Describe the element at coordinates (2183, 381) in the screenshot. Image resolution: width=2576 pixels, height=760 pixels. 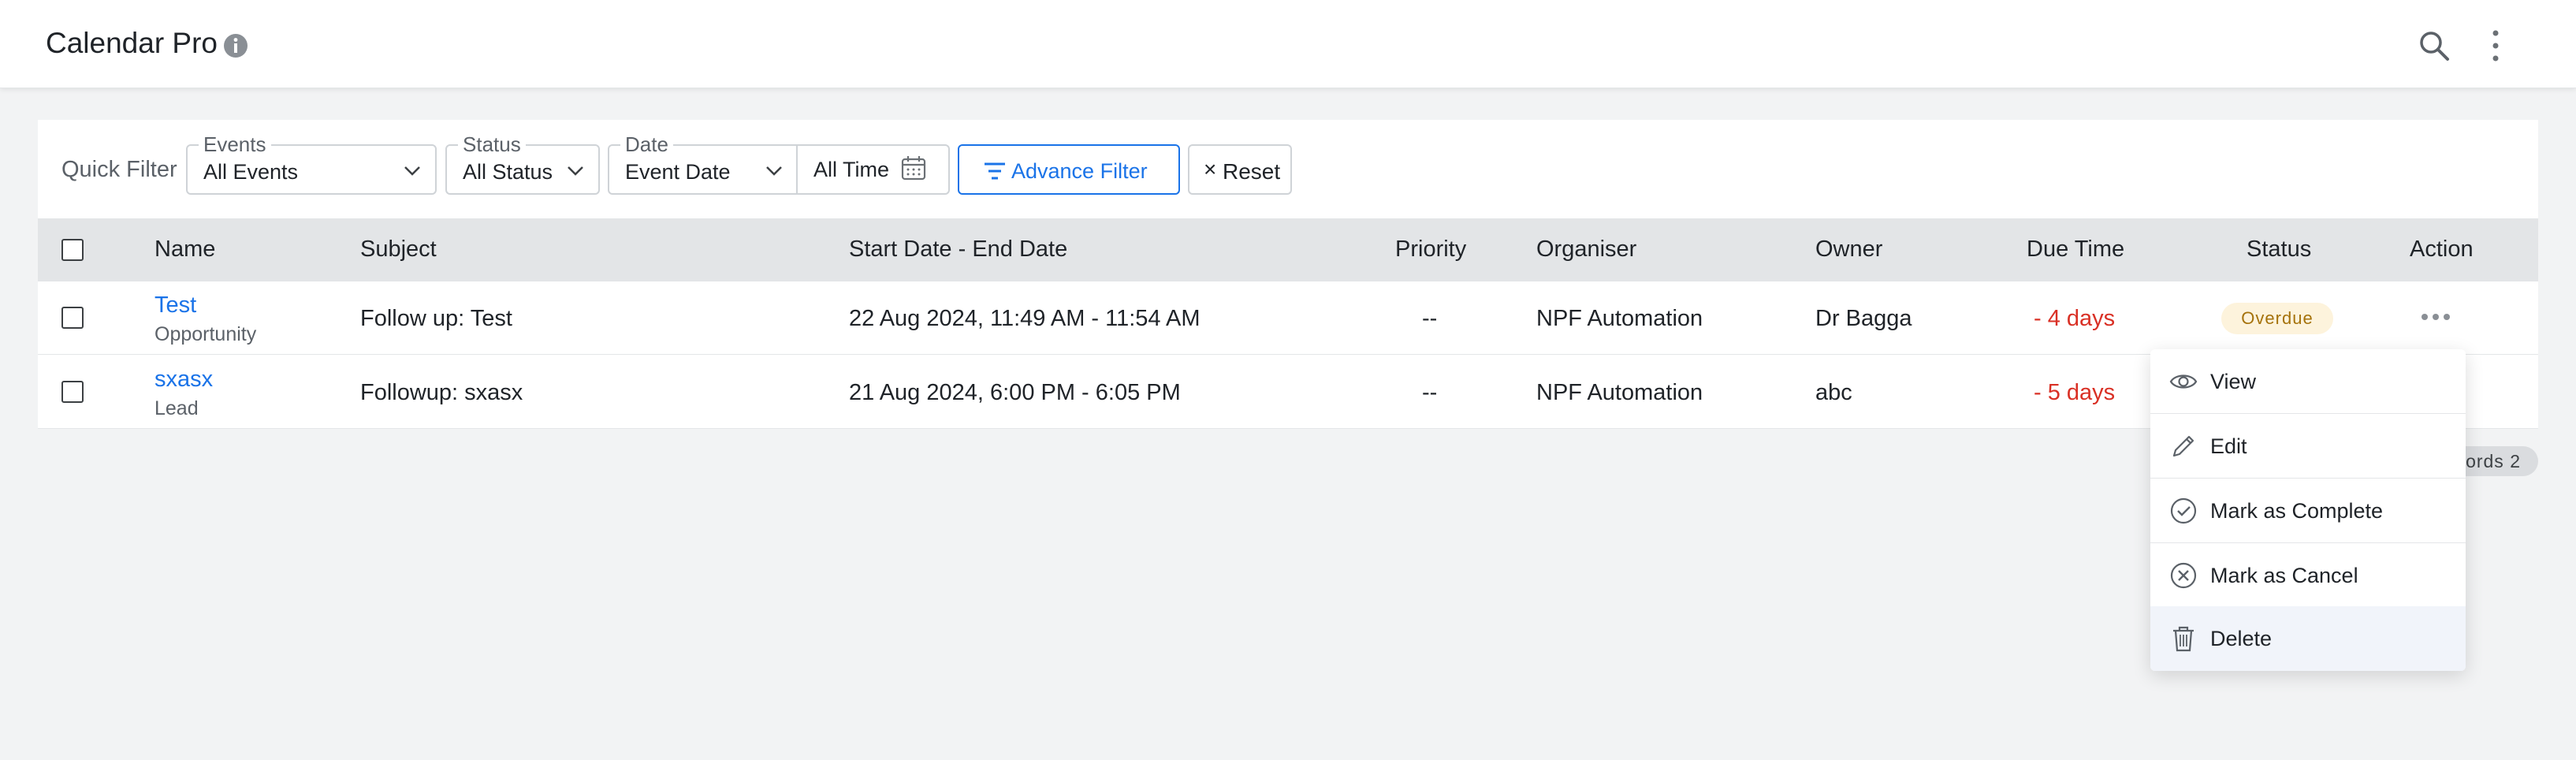
I see `eye-icon` at that location.